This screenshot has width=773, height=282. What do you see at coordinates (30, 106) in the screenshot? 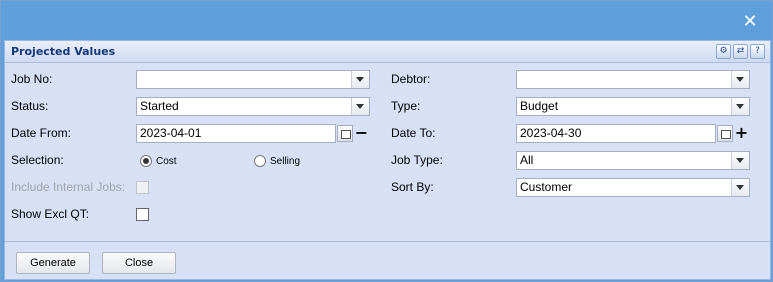
I see `status-label: Status:` at bounding box center [30, 106].